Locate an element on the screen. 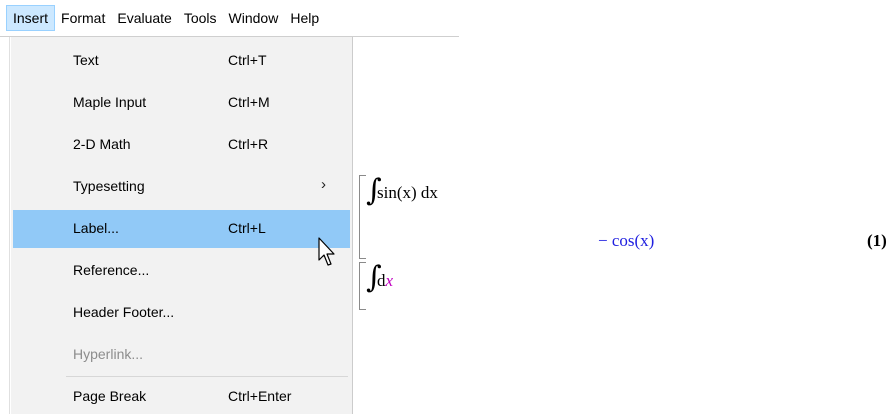 This screenshot has height=416, width=894. menu-item-shortcut: Ctrl+R is located at coordinates (248, 144).